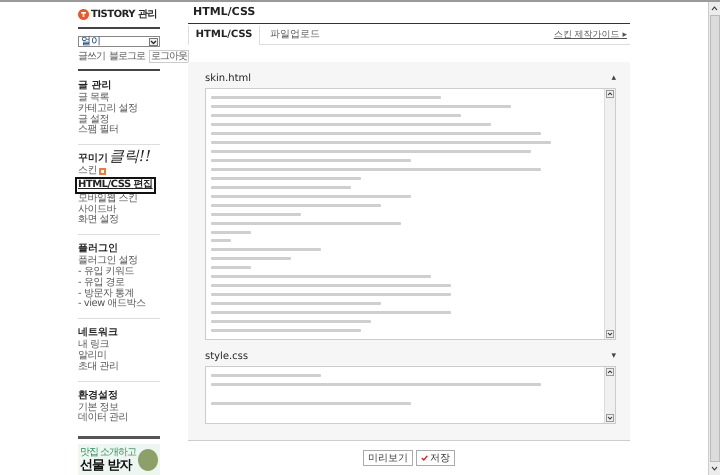  What do you see at coordinates (108, 199) in the screenshot?
I see `sidebar-item: 모바일웹 스킨` at bounding box center [108, 199].